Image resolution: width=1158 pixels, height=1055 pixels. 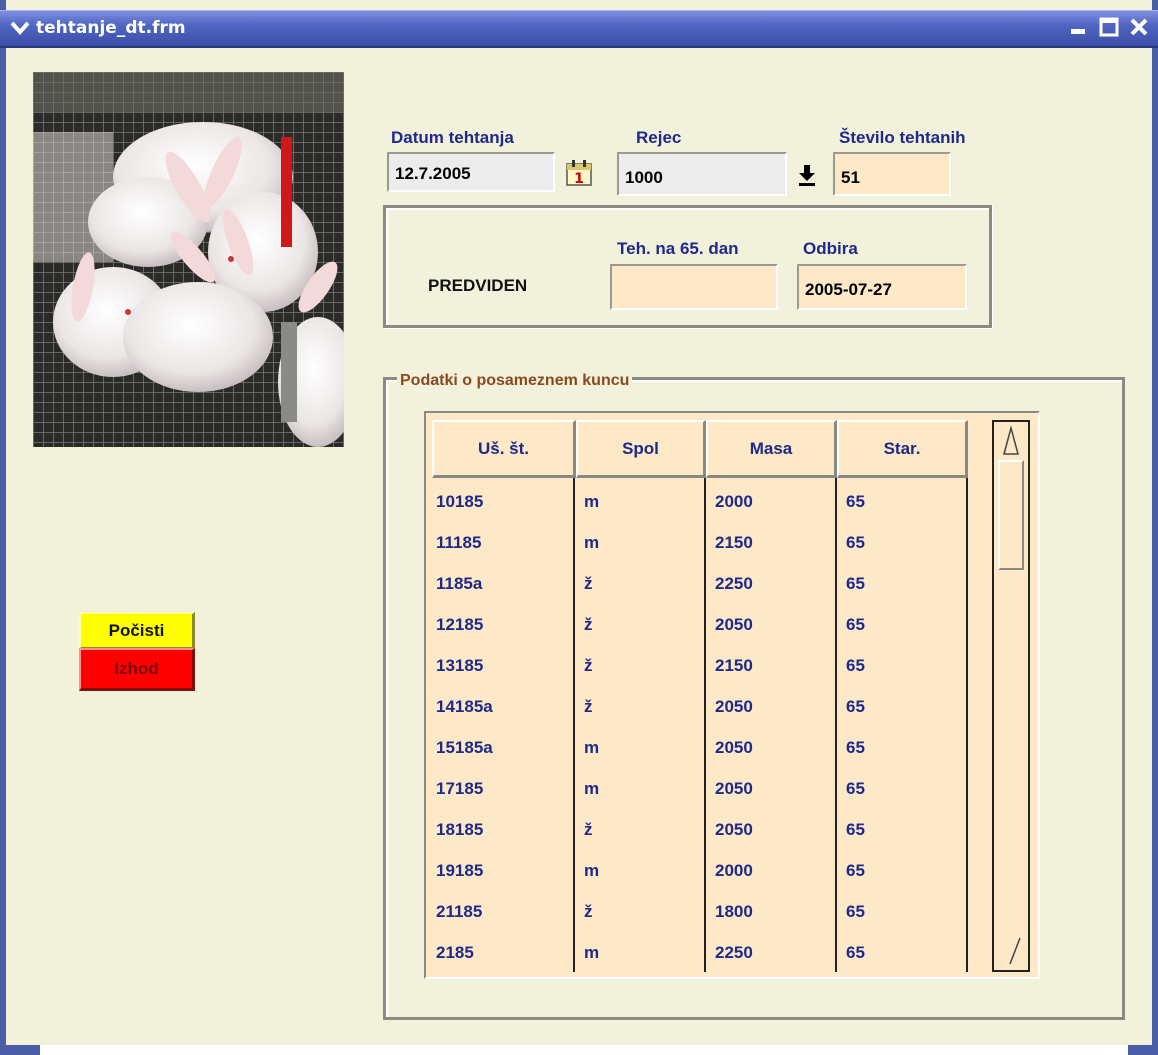 What do you see at coordinates (641, 449) in the screenshot?
I see `column-header-sex: Spol` at bounding box center [641, 449].